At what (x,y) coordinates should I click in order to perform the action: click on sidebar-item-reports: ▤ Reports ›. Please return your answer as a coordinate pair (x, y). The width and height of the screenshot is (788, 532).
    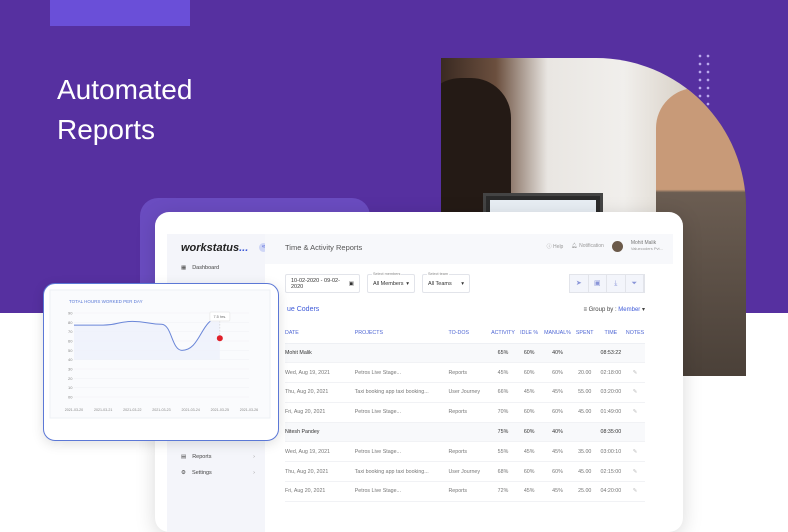
    Looking at the image, I should click on (218, 457).